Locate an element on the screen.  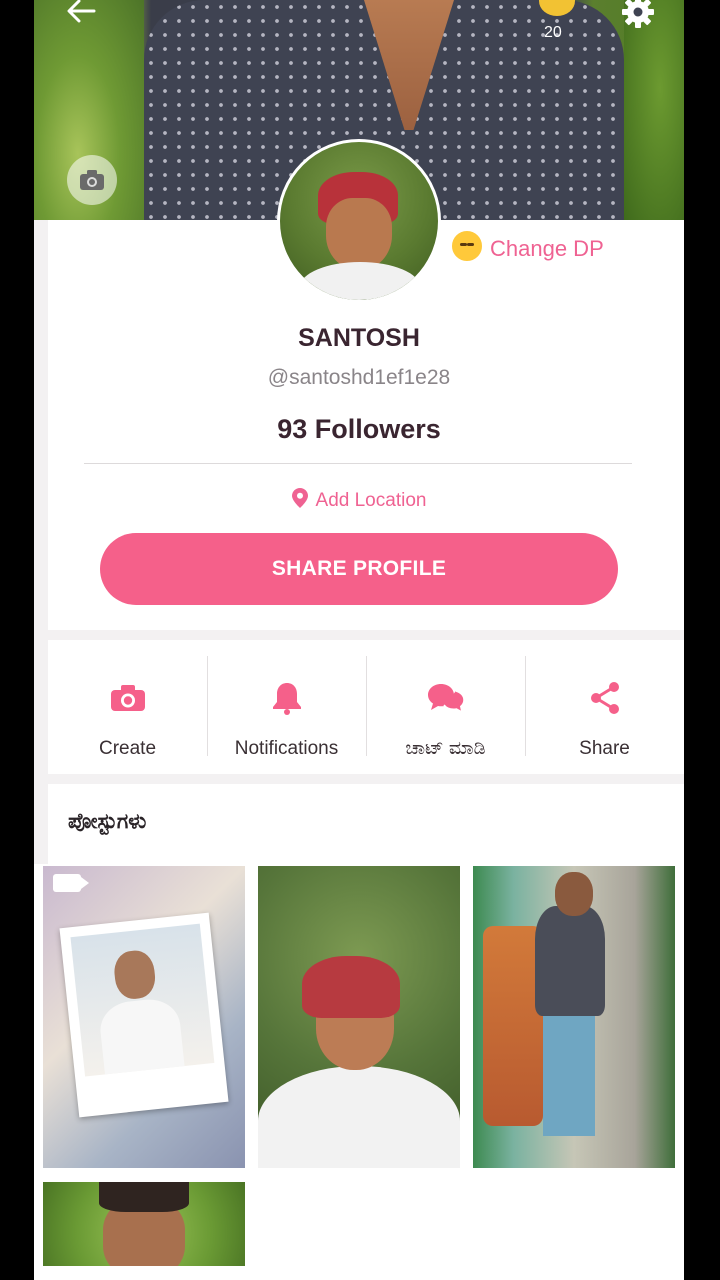
action-row: Create Notifications ಚಾಟ್ ಮಾಡಿ Share is located at coordinates (366, 707).